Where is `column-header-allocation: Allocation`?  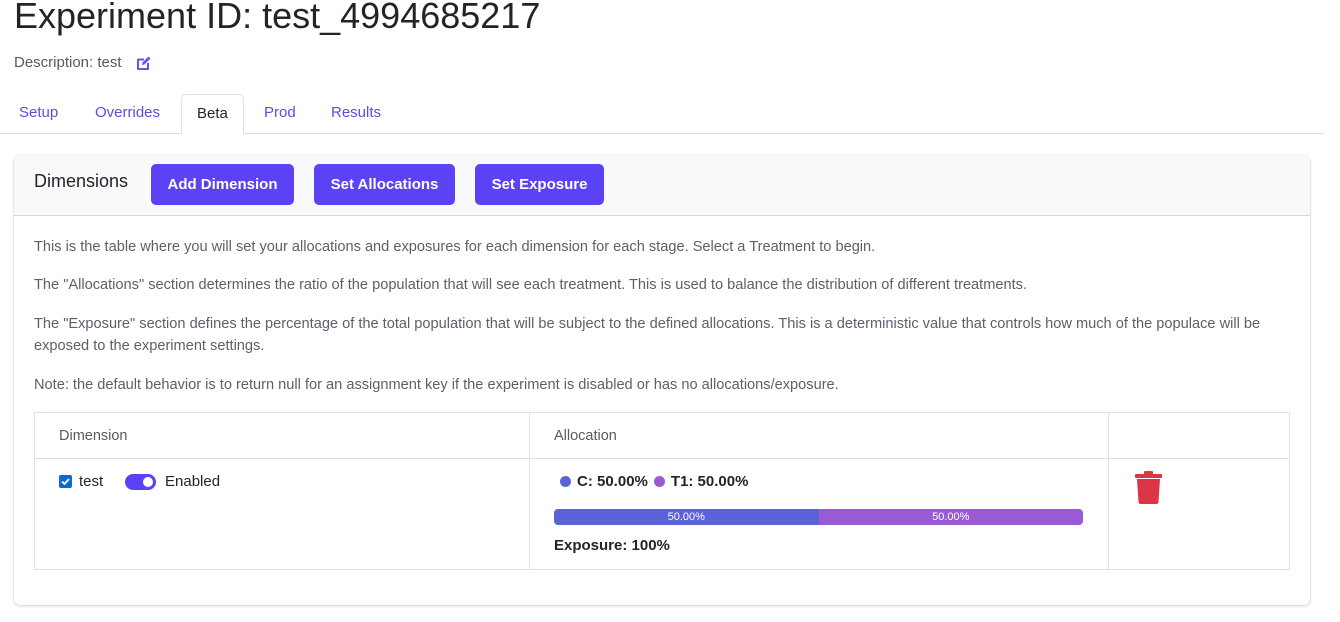
column-header-allocation: Allocation is located at coordinates (819, 435).